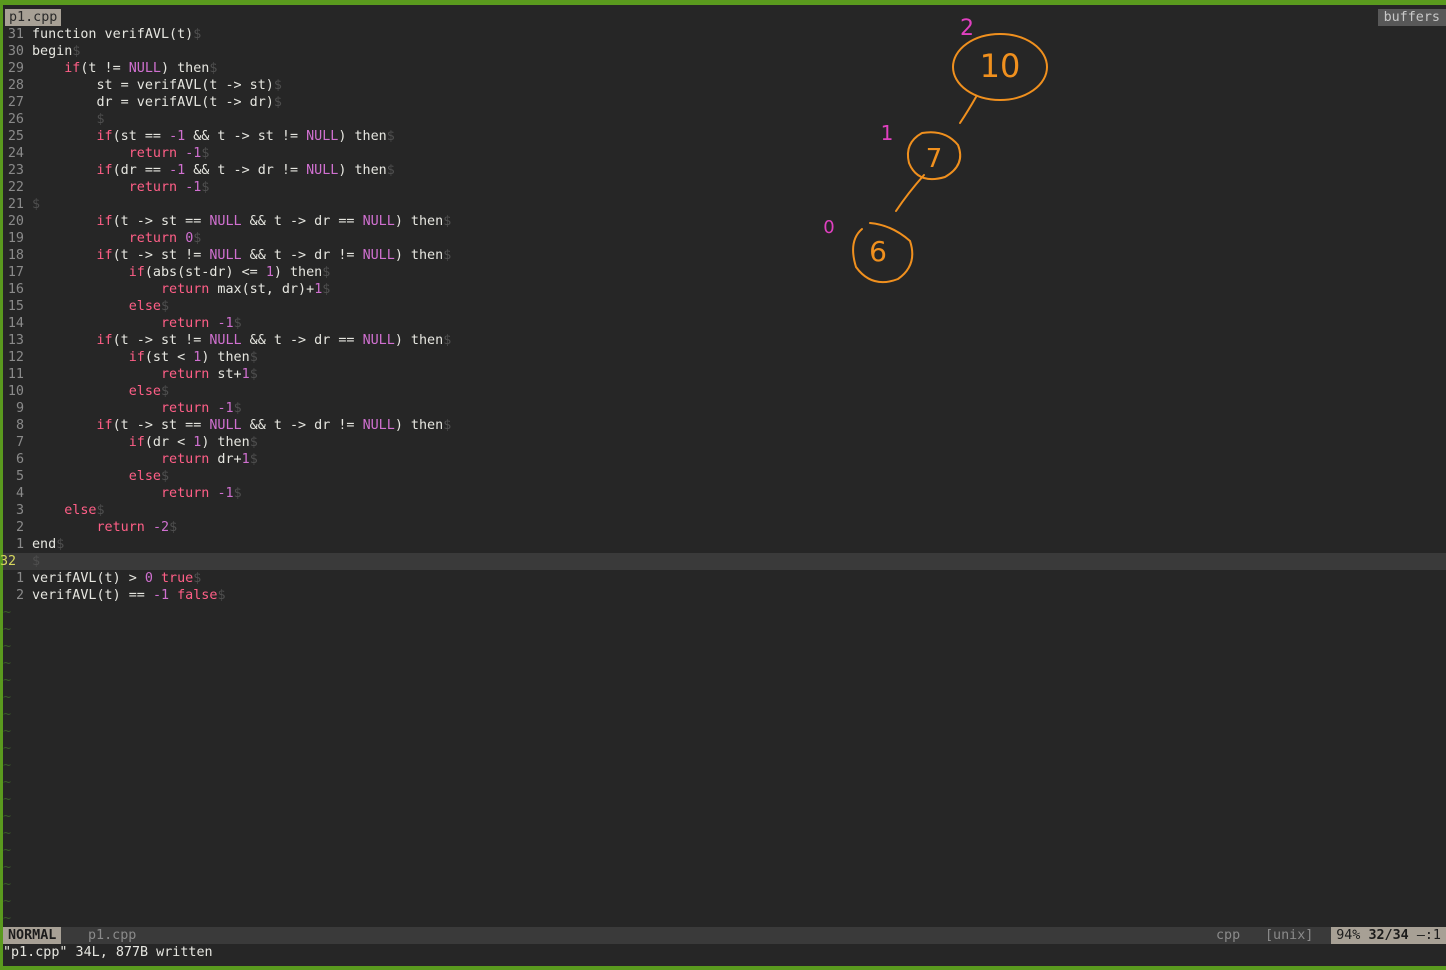  I want to click on code-line: 16 return max(st, dr)+1$, so click(724, 289).